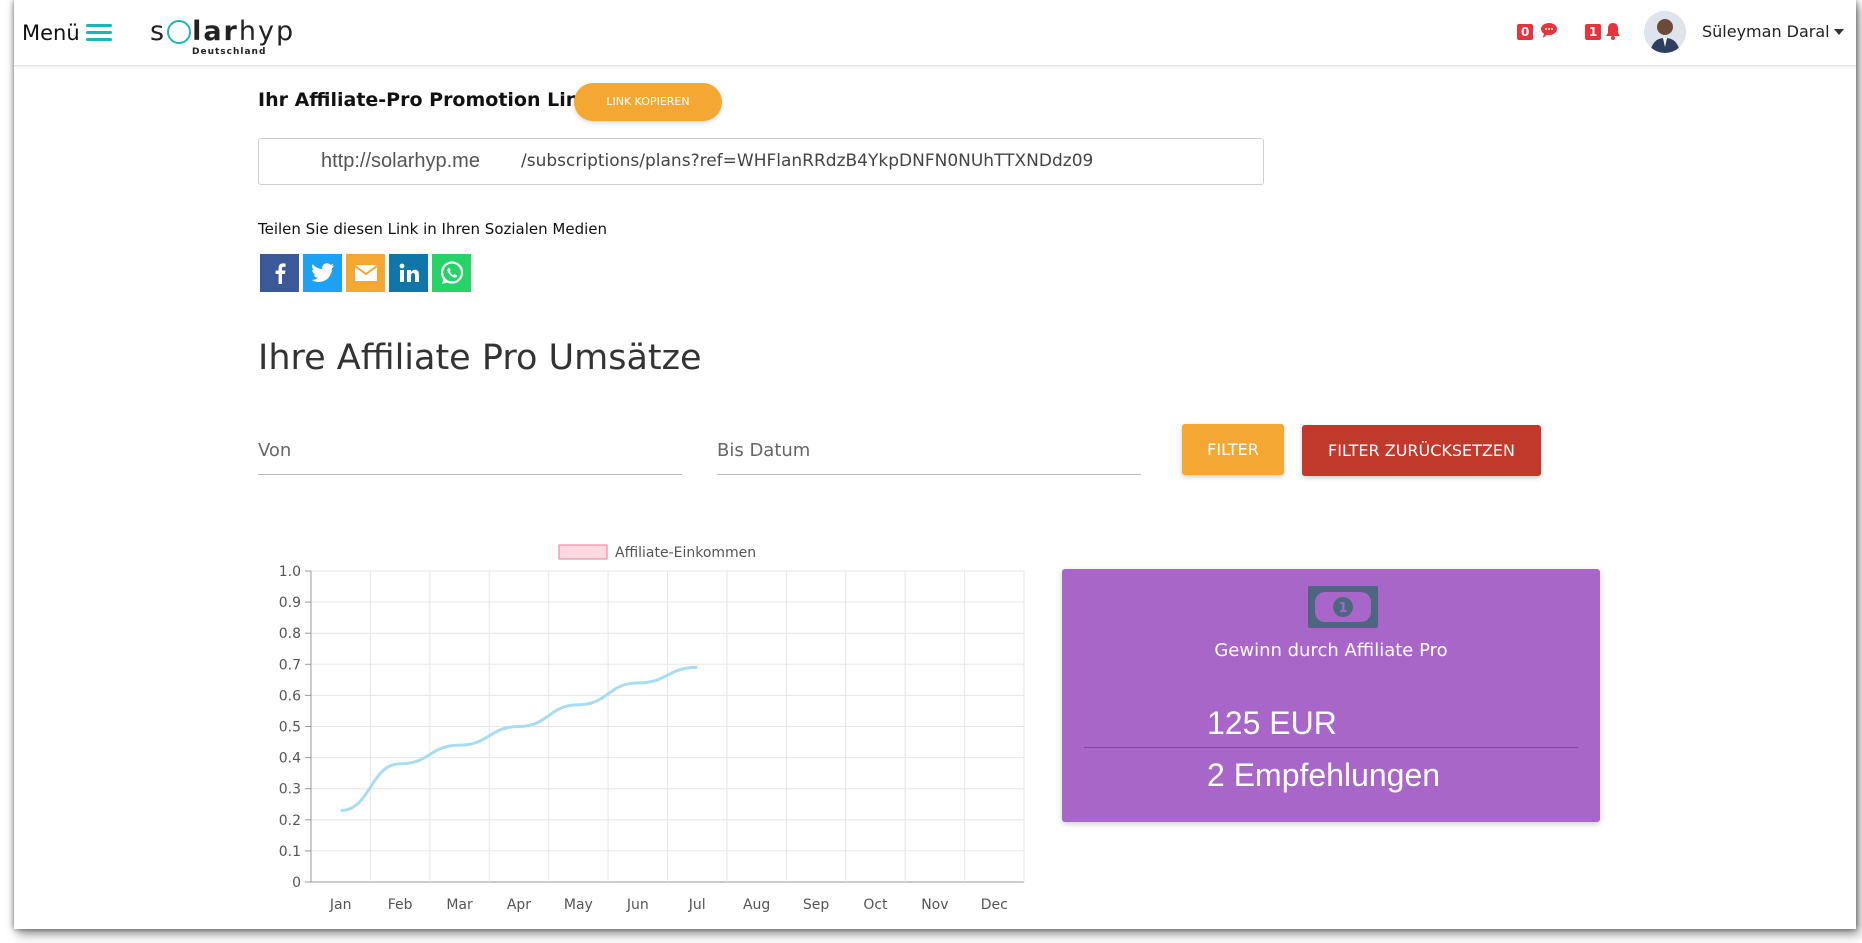  Describe the element at coordinates (1665, 32) in the screenshot. I see `avatar` at that location.